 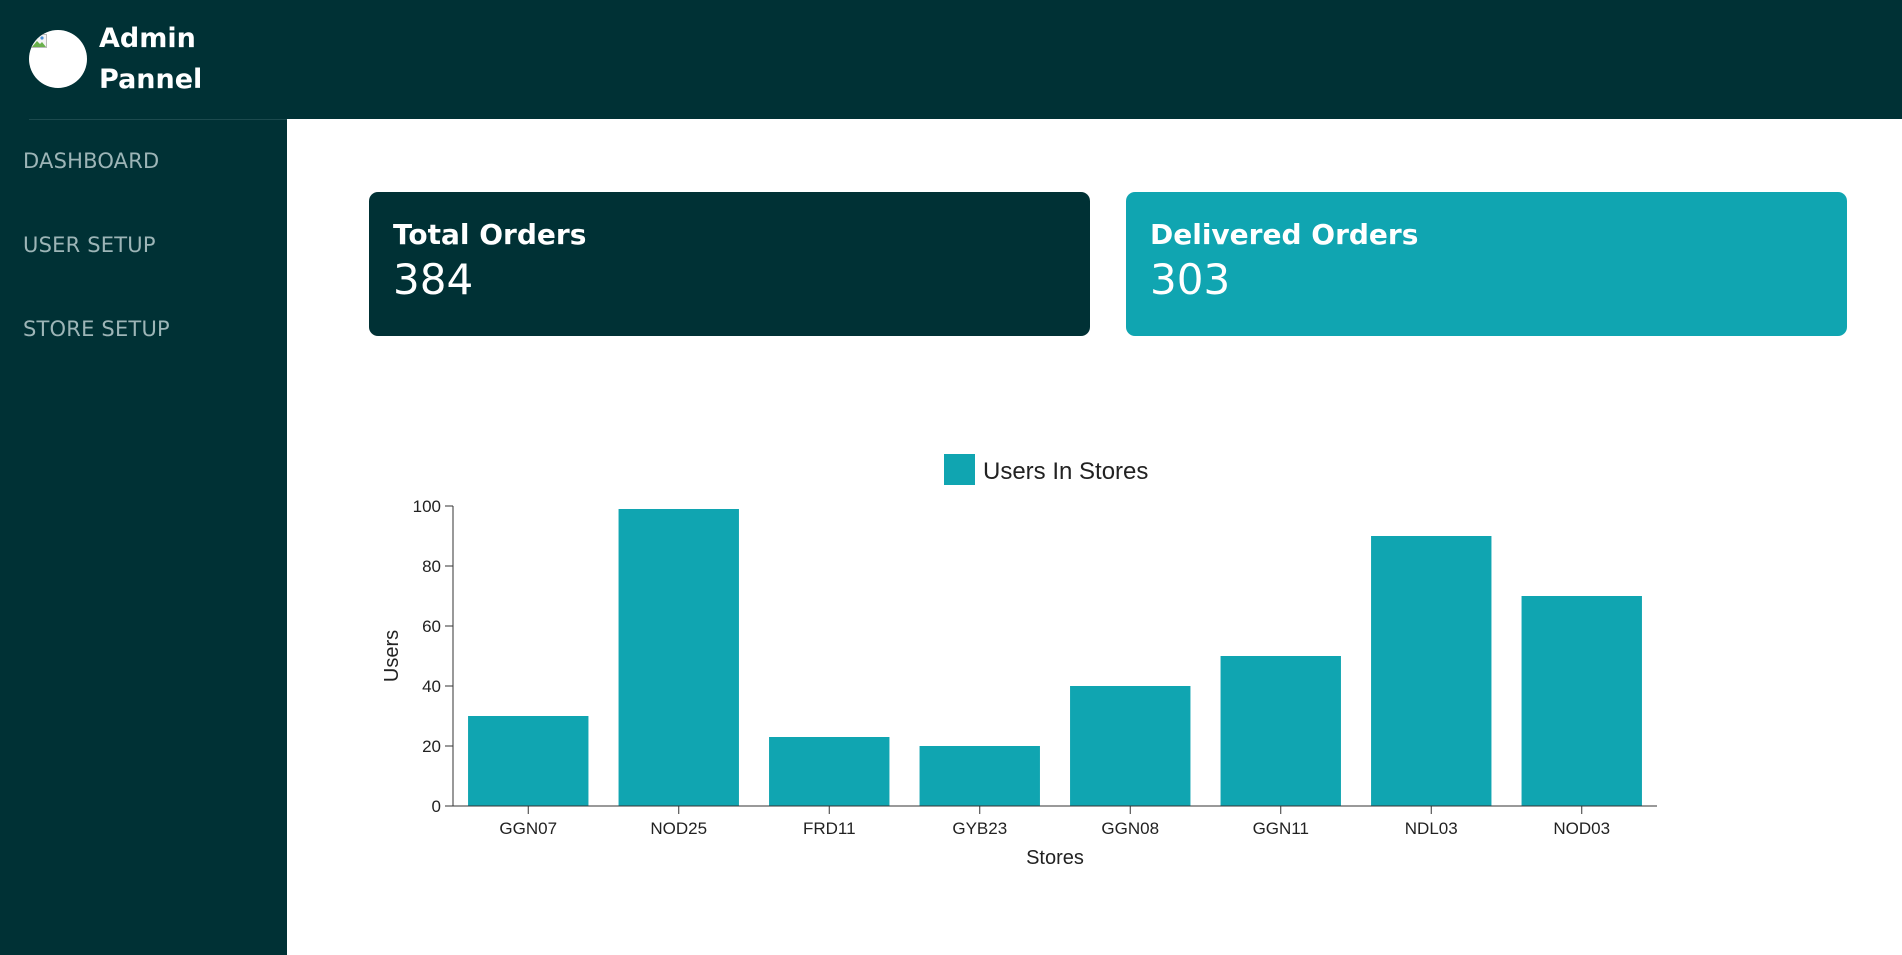 I want to click on x-tick-label: GGN08, so click(x=1130, y=828).